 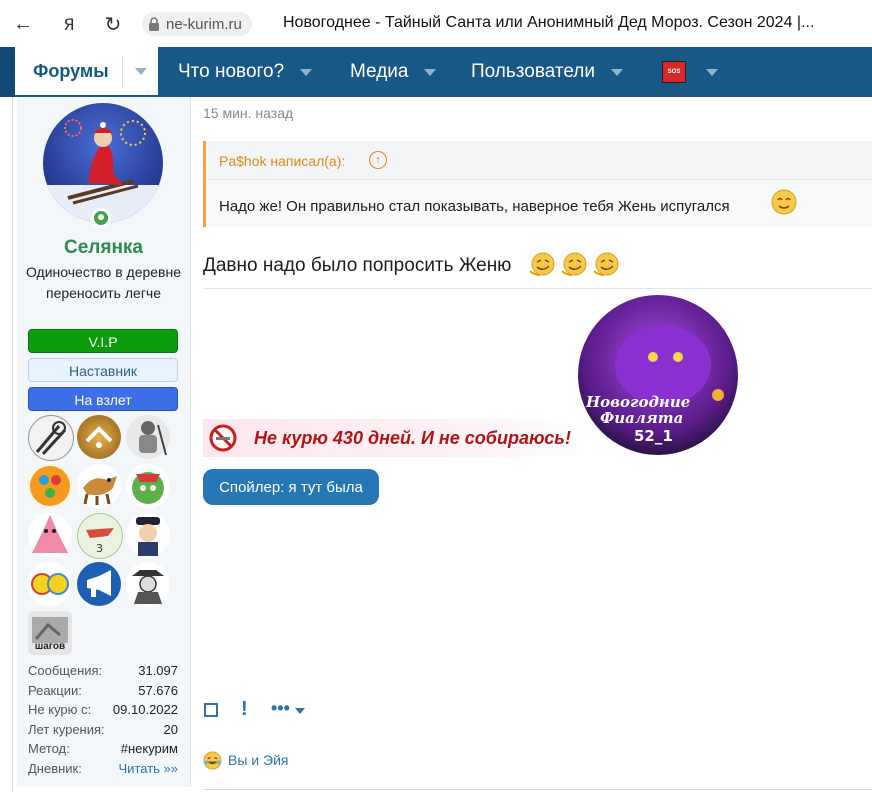 I want to click on tab-media: Медиа, so click(x=393, y=72).